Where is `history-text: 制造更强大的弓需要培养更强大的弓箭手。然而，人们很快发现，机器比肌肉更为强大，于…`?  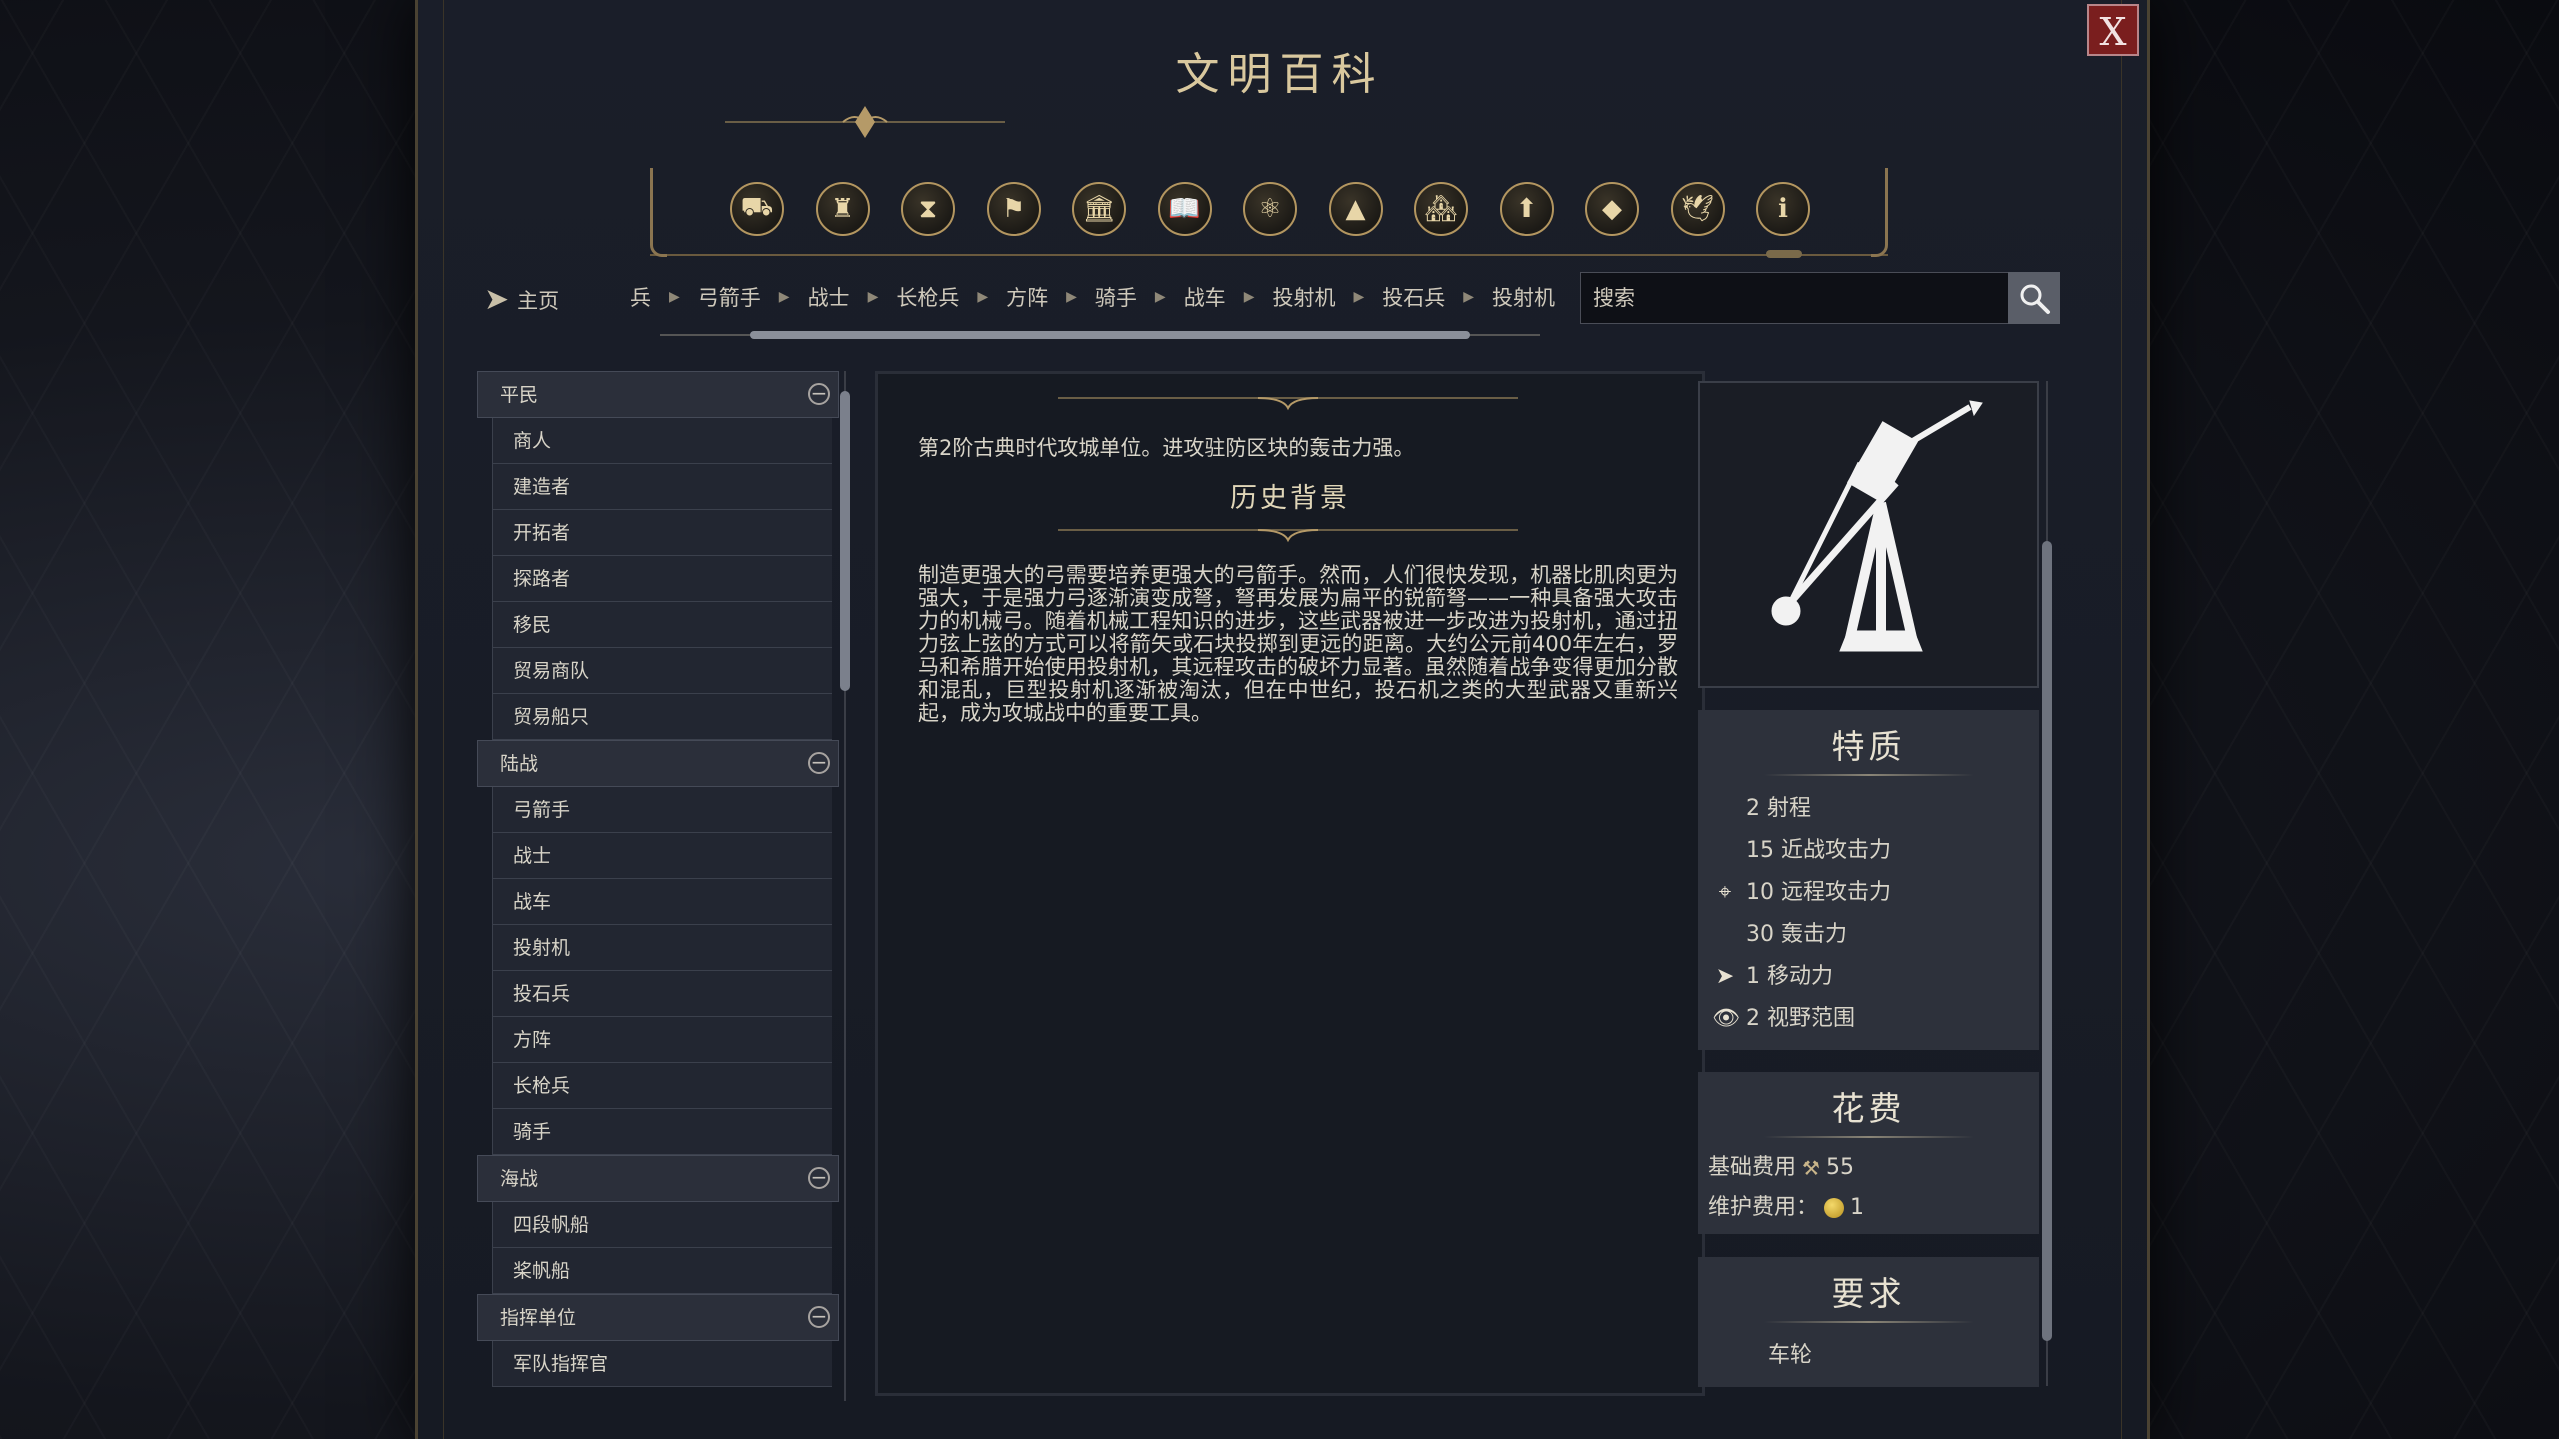
history-text: 制造更强大的弓需要培养更强大的弓箭手。然而，人们很快发现，机器比肌肉更为强大，于… is located at coordinates (1298, 644).